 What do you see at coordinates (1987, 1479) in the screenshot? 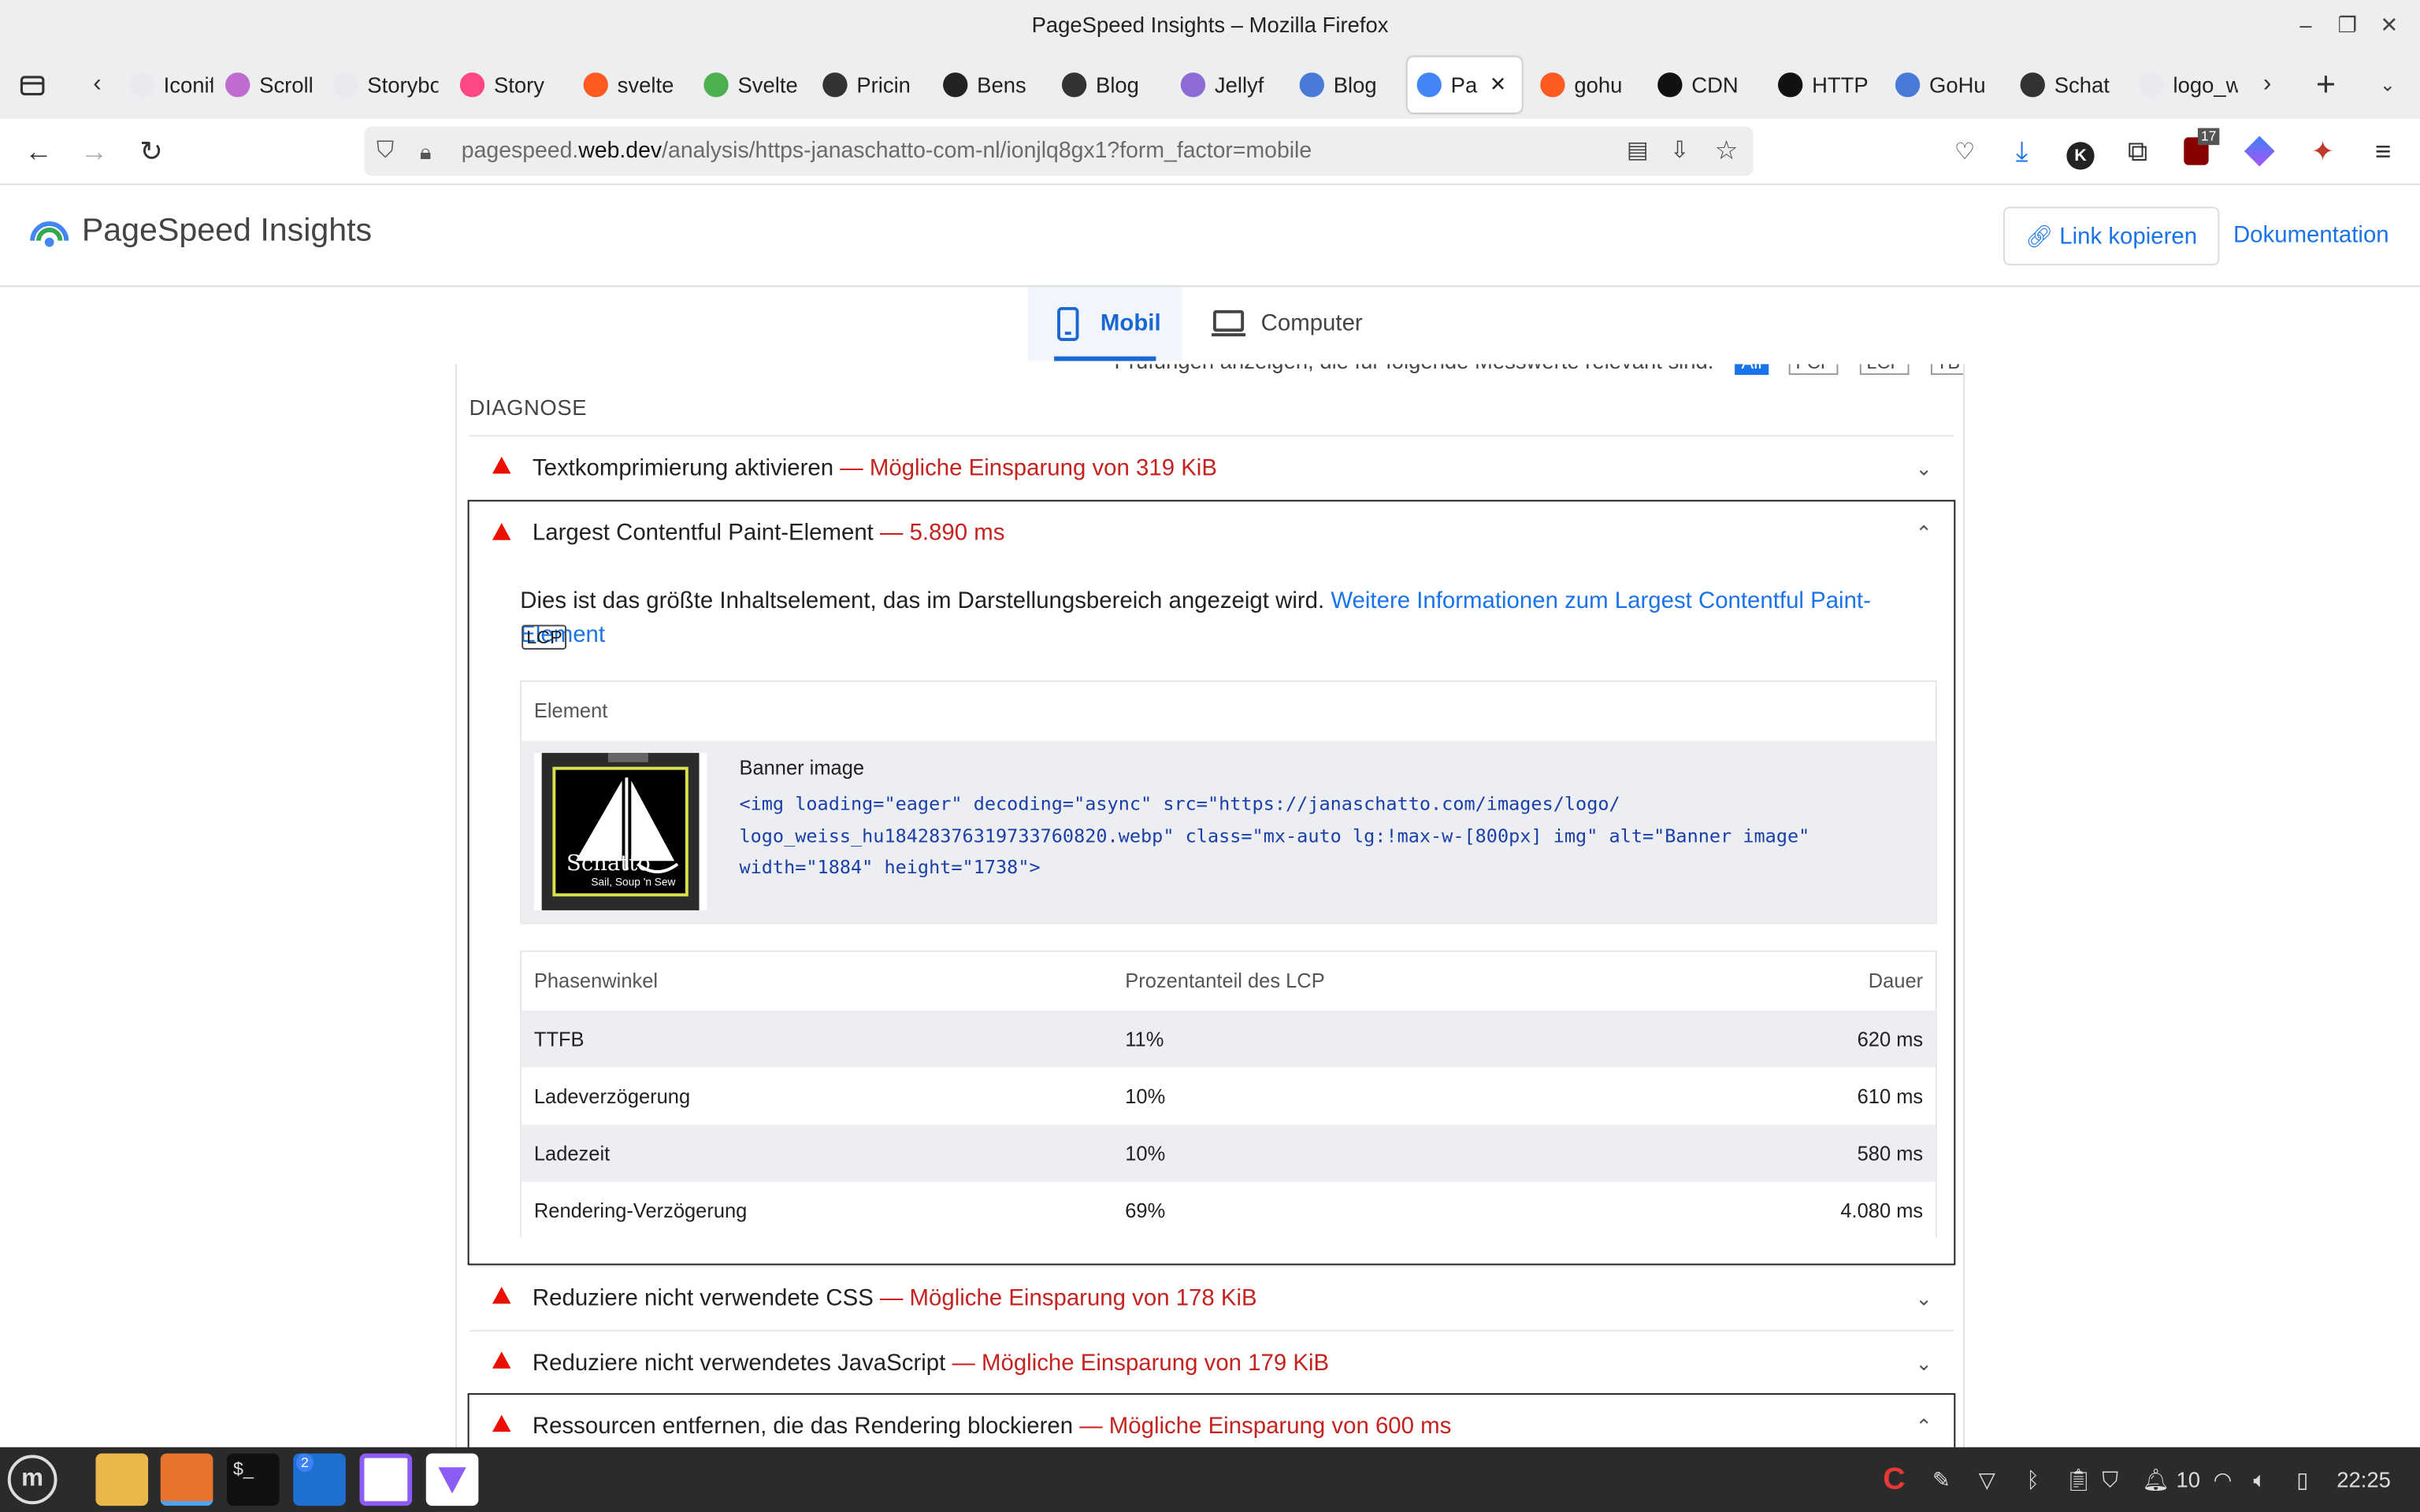
I see `tray-vpn-icon: ▽` at bounding box center [1987, 1479].